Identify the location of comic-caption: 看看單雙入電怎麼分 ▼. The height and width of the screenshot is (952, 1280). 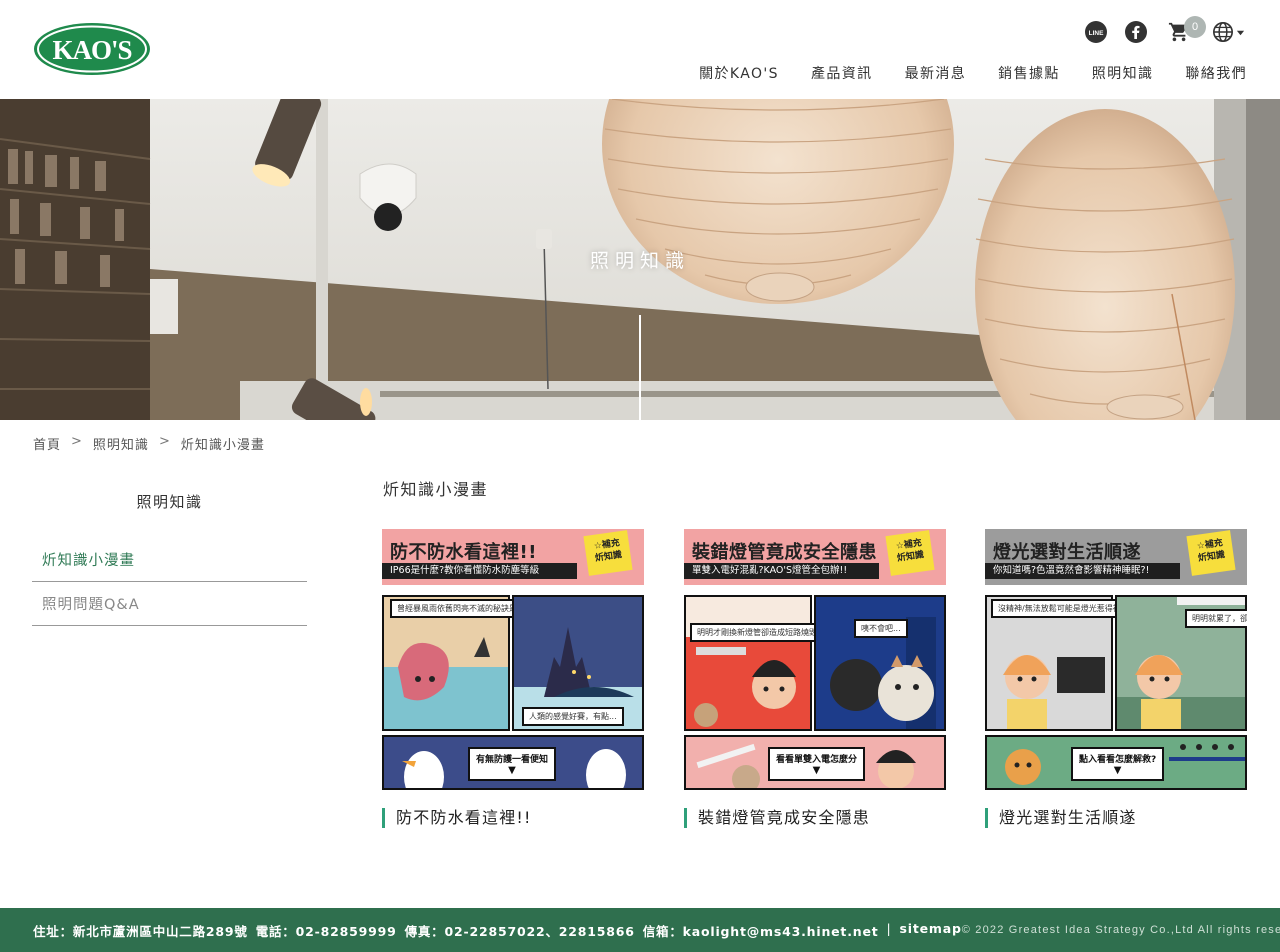
(817, 764).